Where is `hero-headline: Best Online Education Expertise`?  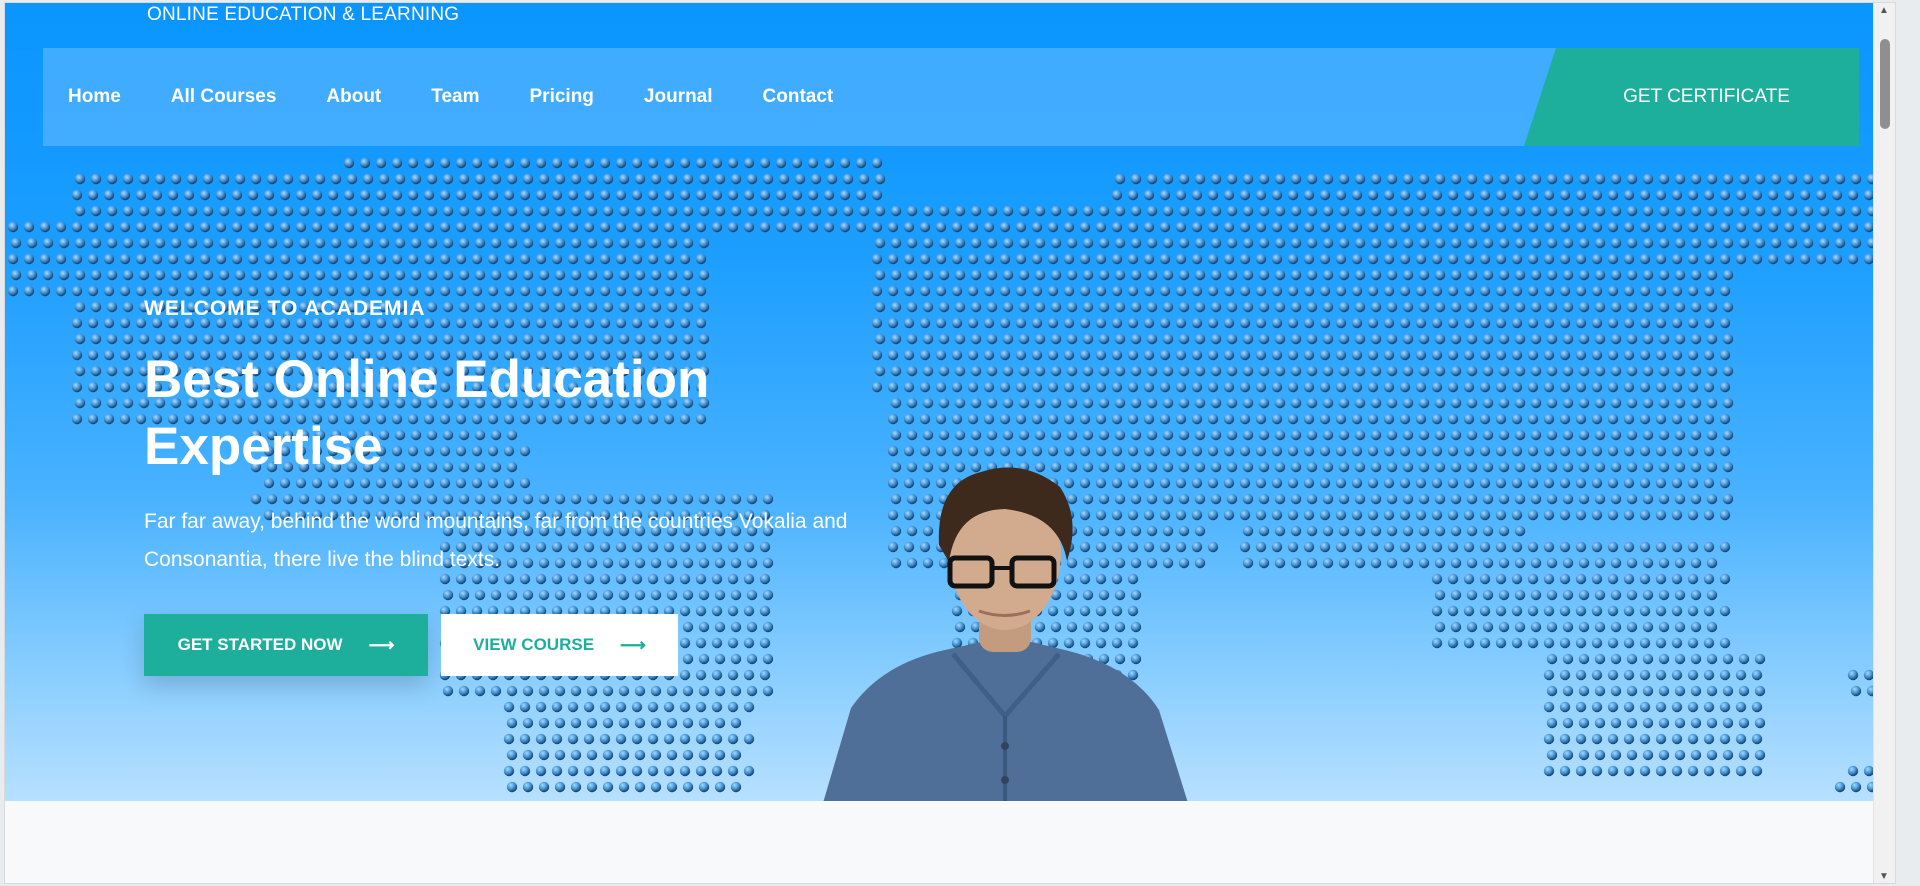
hero-headline: Best Online Education Expertise is located at coordinates (554, 413).